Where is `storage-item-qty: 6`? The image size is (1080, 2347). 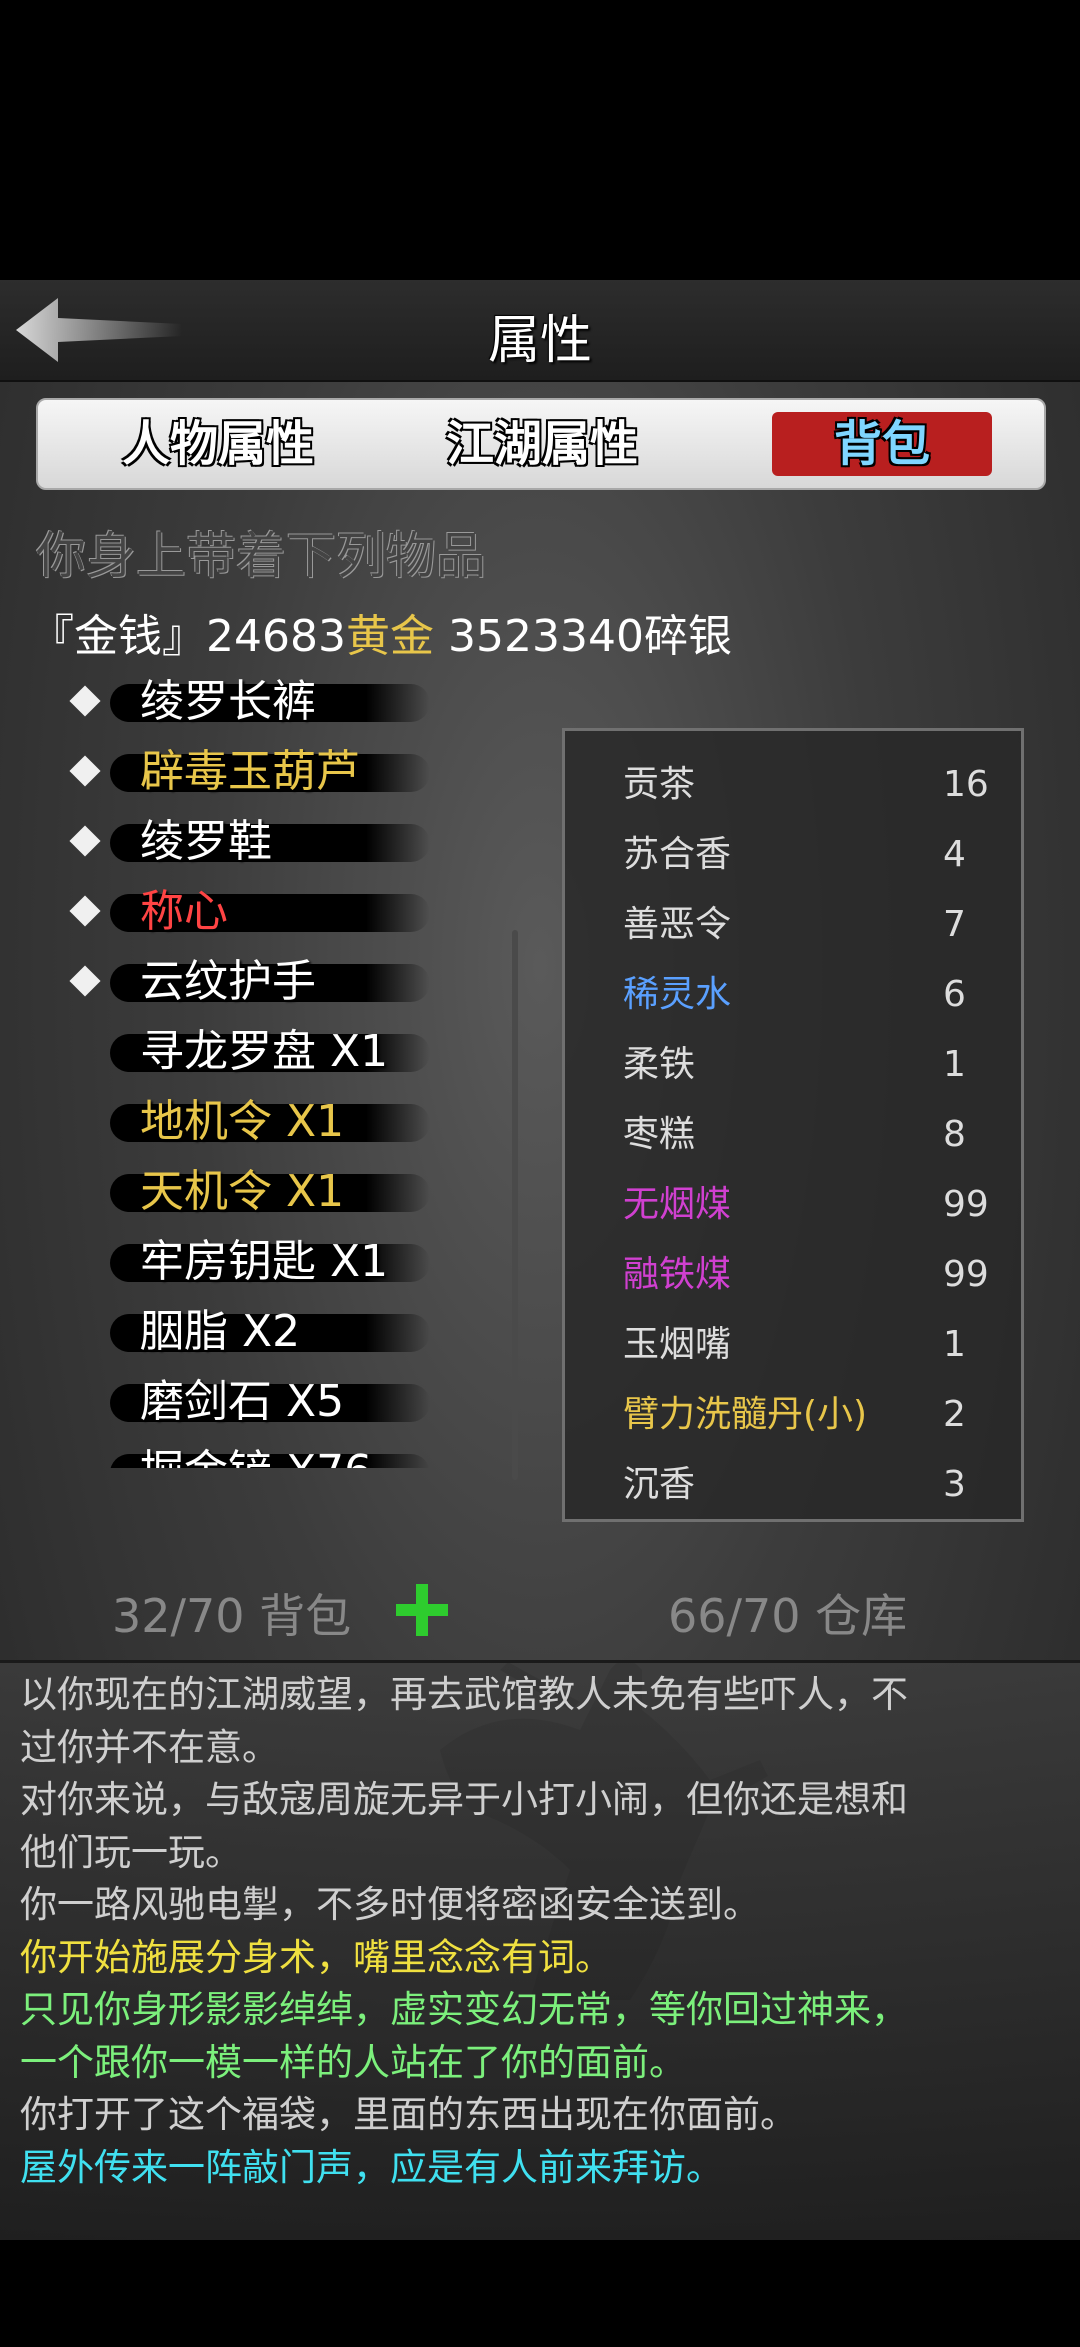 storage-item-qty: 6 is located at coordinates (954, 994).